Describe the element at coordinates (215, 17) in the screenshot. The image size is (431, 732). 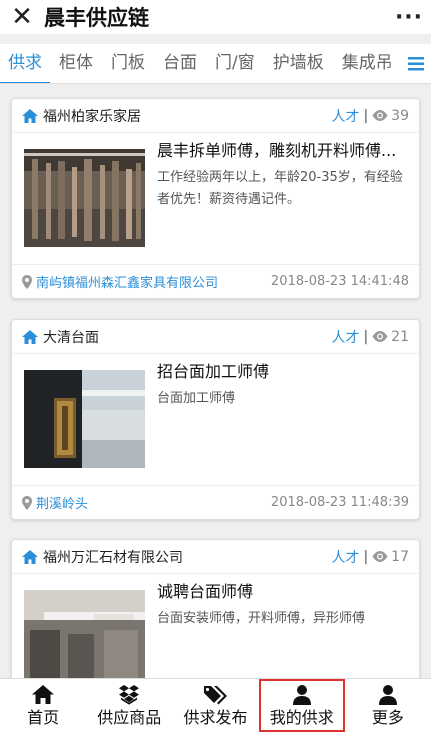
I see `title-bar: ✕ 晨丰供应链 ···` at that location.